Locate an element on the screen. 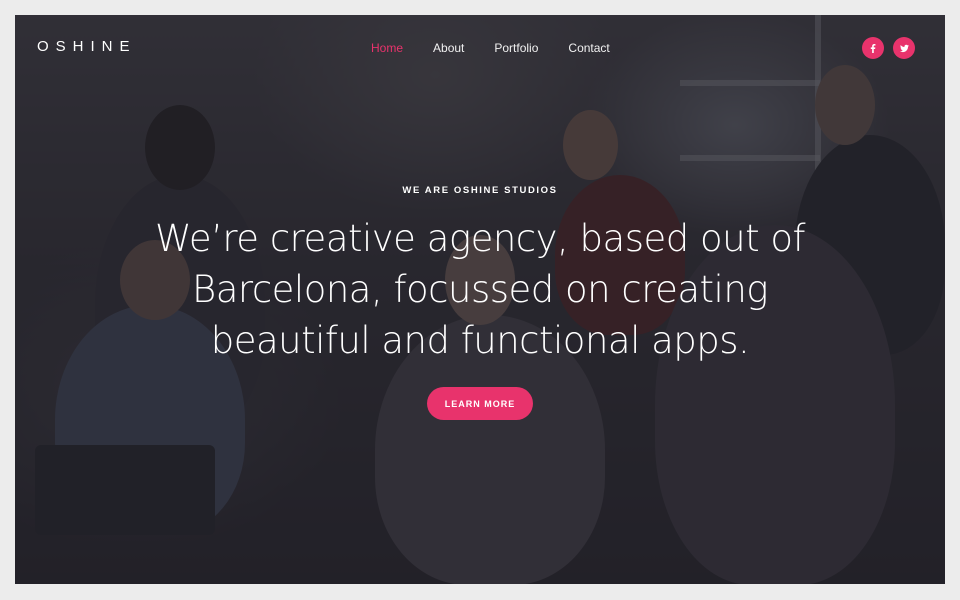 The width and height of the screenshot is (960, 600). facebook-icon is located at coordinates (872, 48).